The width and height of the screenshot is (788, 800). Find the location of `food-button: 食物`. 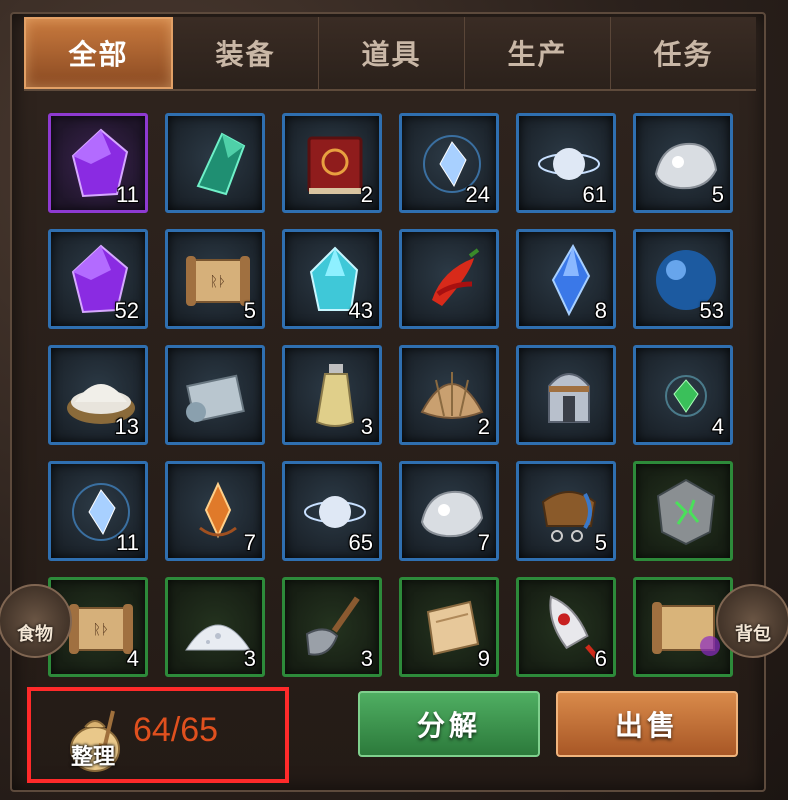

food-button: 食物 is located at coordinates (36, 621).